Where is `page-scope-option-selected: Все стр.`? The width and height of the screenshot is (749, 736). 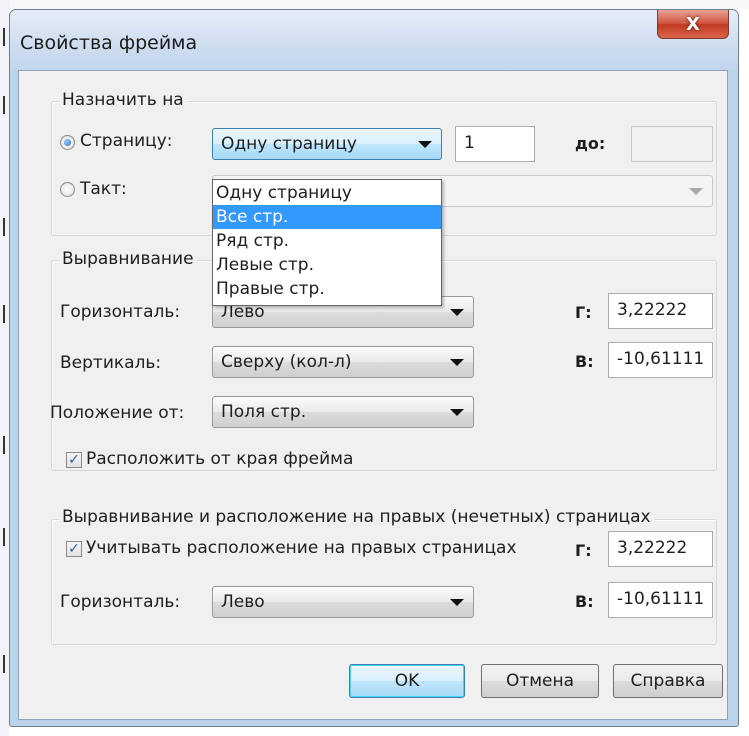 page-scope-option-selected: Все стр. is located at coordinates (327, 217).